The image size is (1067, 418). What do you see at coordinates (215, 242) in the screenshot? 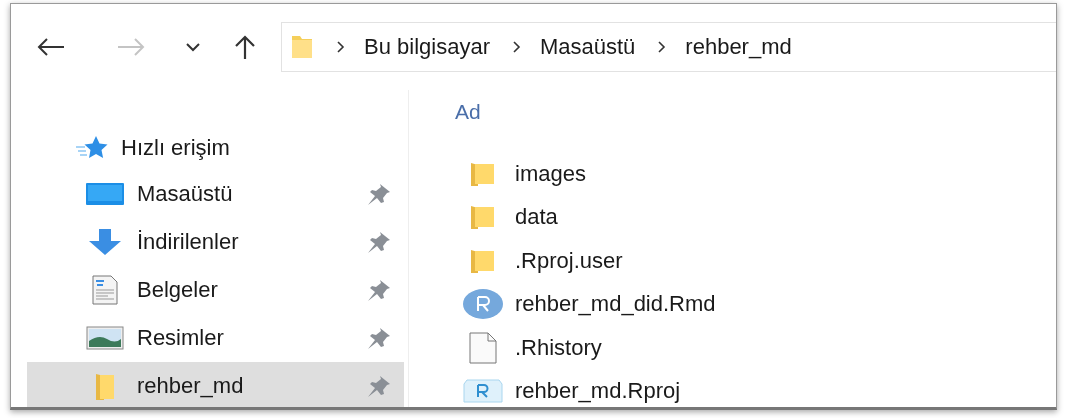
I see `sidebar-item: İndirilenler` at bounding box center [215, 242].